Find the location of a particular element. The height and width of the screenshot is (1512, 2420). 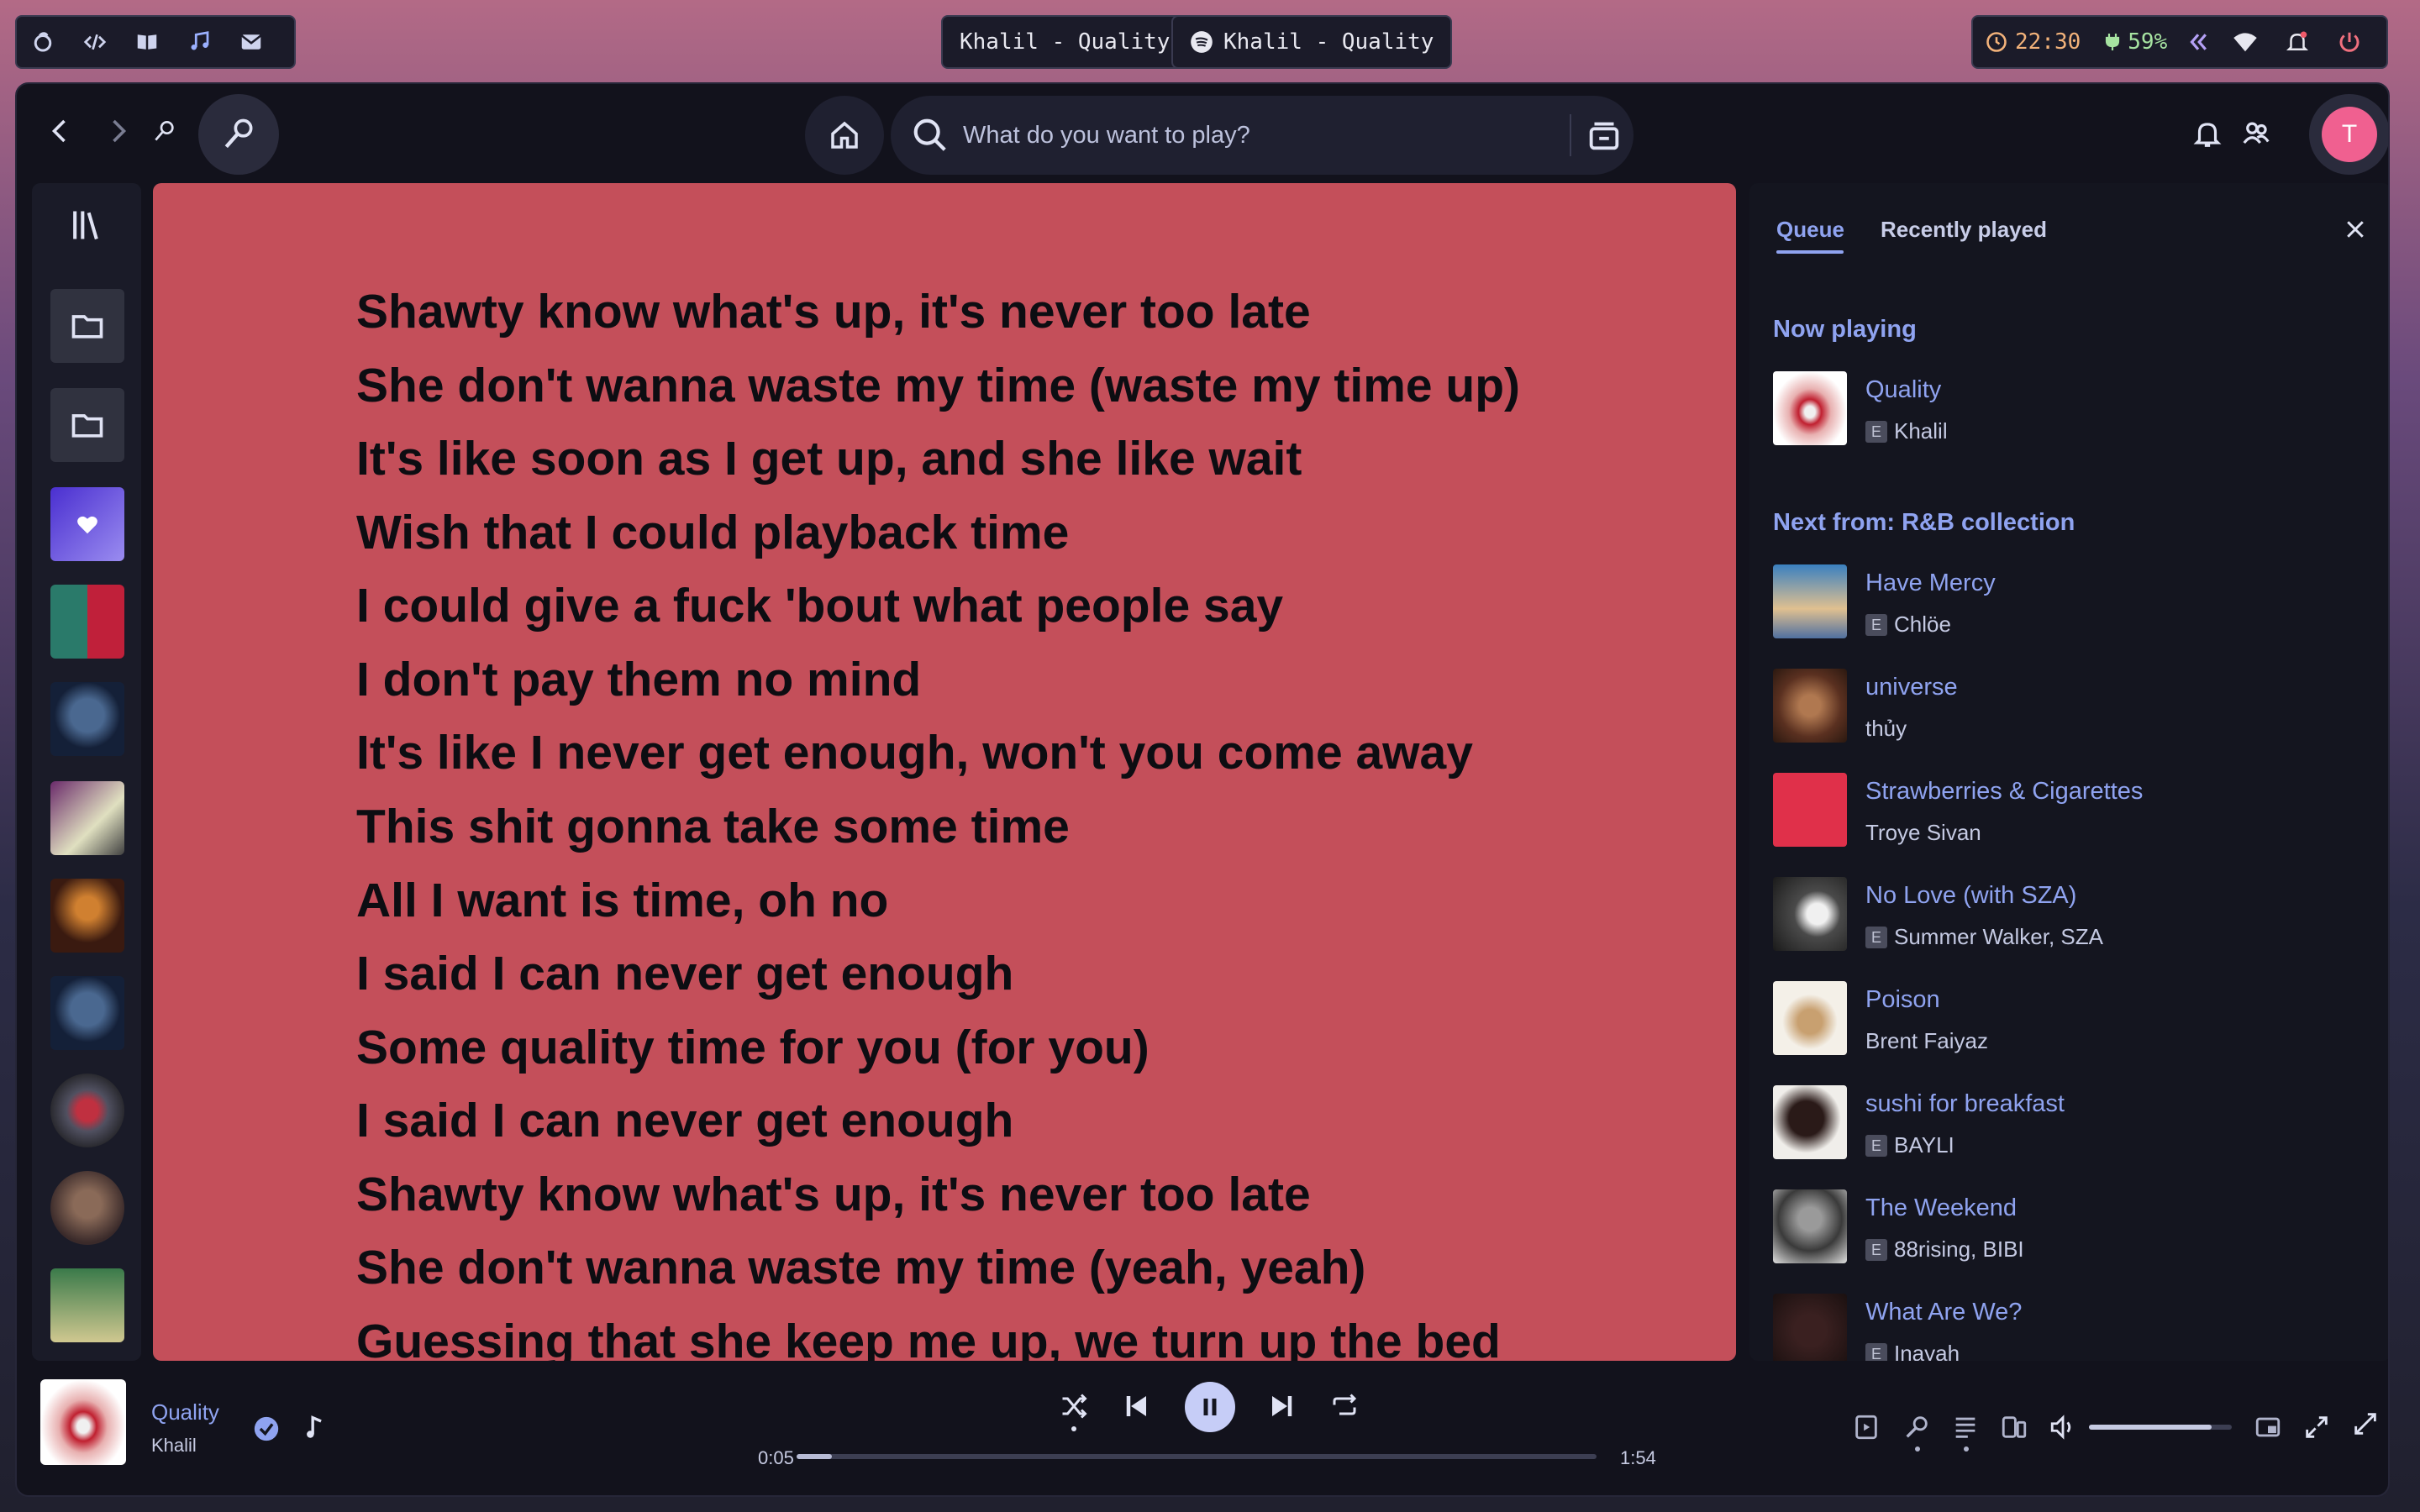

friend-activity-icon is located at coordinates (2256, 134).